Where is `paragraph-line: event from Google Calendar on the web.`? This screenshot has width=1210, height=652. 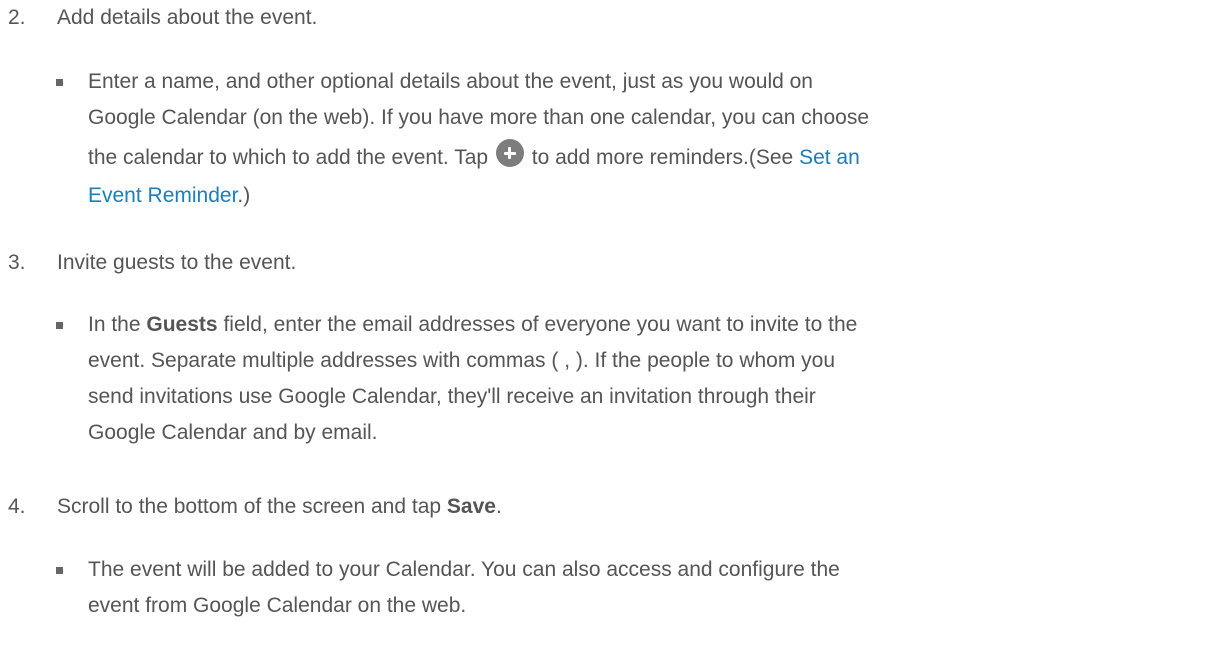
paragraph-line: event from Google Calendar on the web. is located at coordinates (277, 605).